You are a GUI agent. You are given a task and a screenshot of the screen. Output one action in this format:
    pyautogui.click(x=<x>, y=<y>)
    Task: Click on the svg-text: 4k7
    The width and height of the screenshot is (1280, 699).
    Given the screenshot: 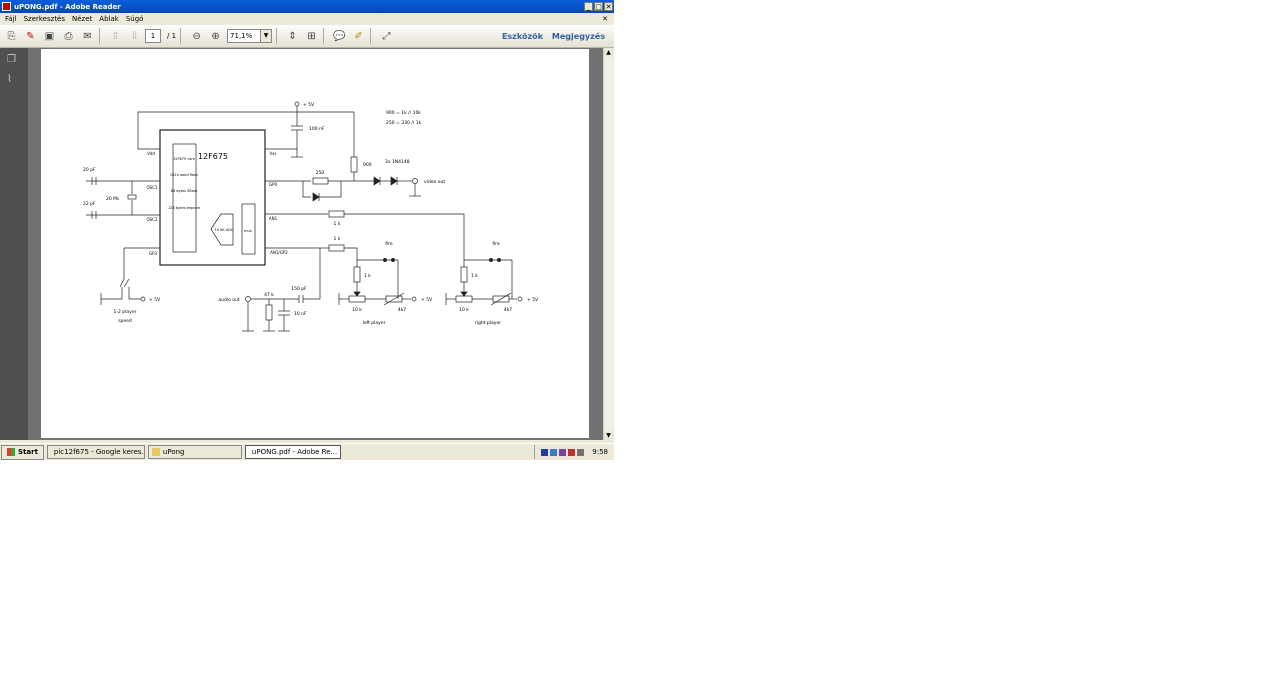 What is the action you would take?
    pyautogui.click(x=508, y=310)
    